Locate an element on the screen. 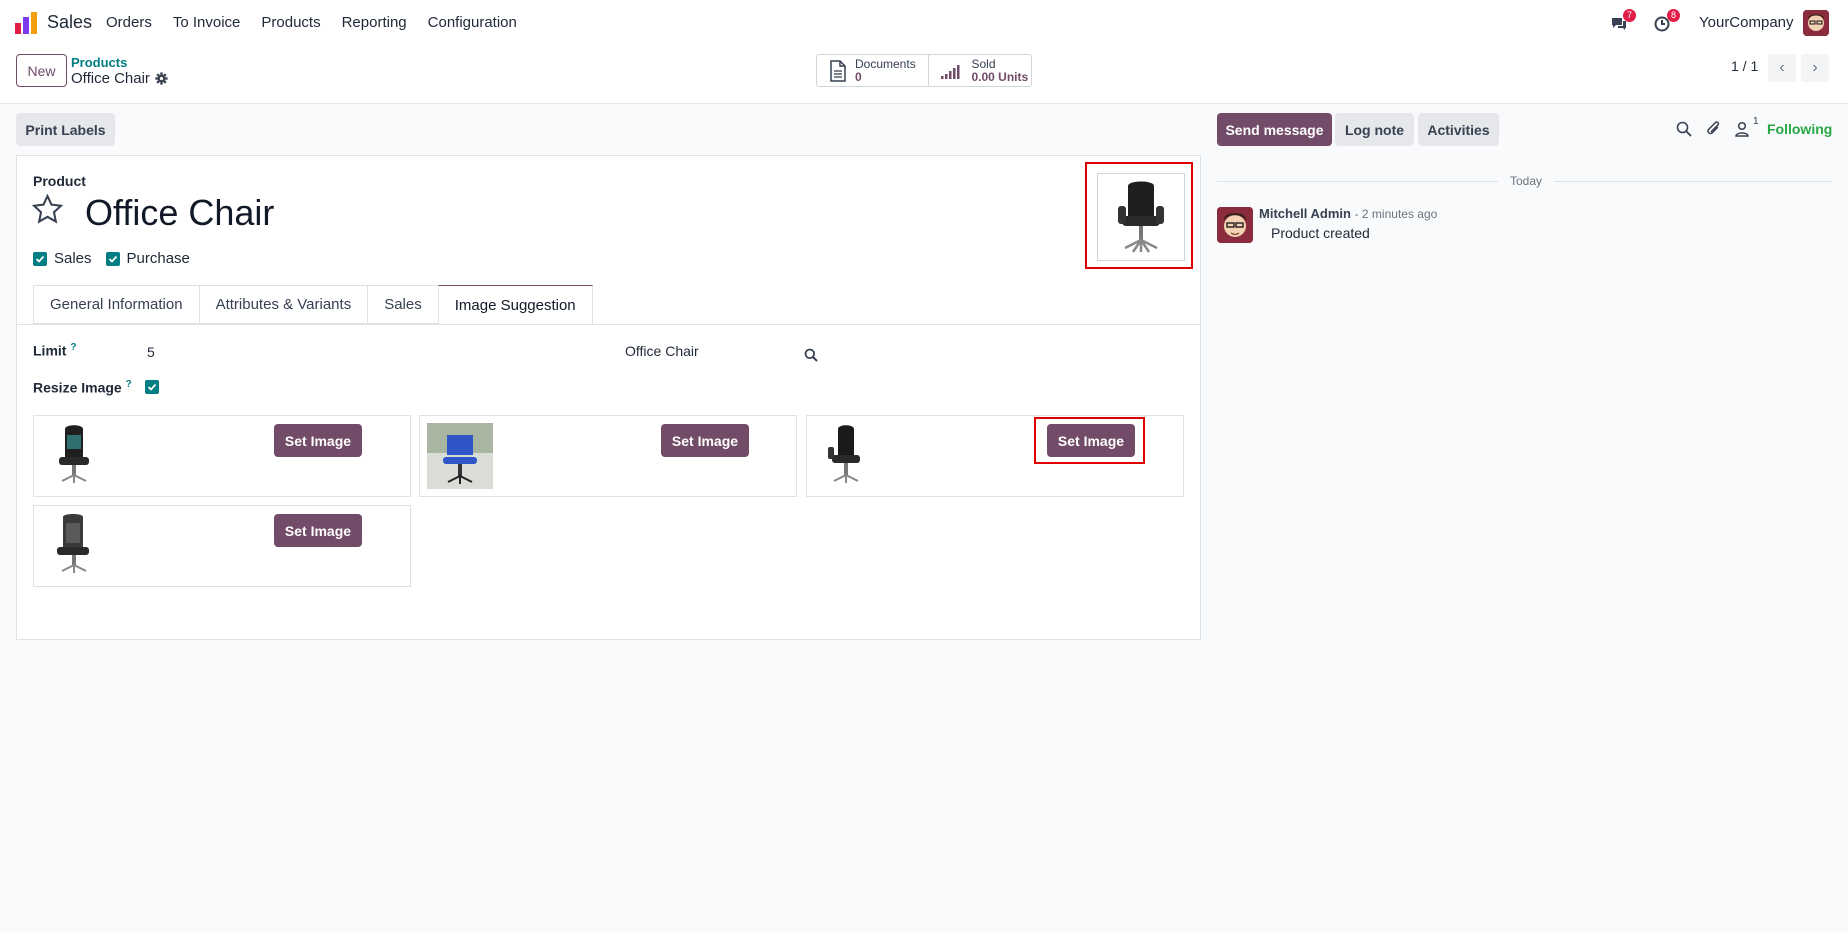 The height and width of the screenshot is (932, 1848). user-avatar-image is located at coordinates (1816, 23).